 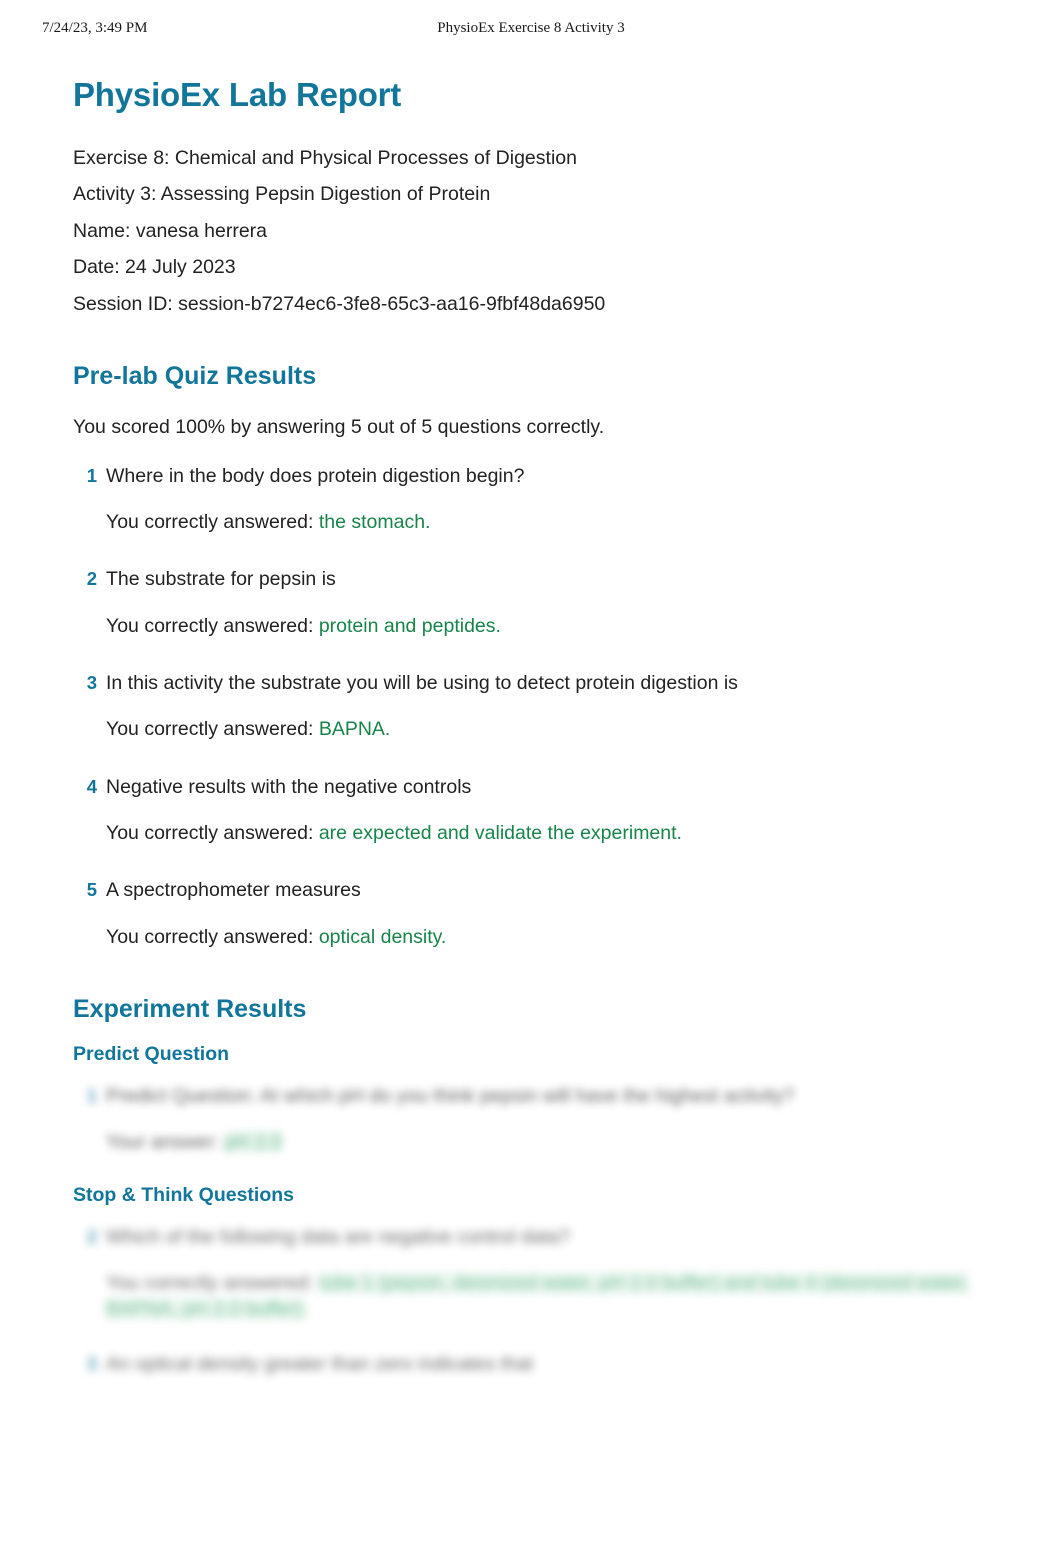 I want to click on meta-date: Date: 24 July 2023, so click(x=154, y=267).